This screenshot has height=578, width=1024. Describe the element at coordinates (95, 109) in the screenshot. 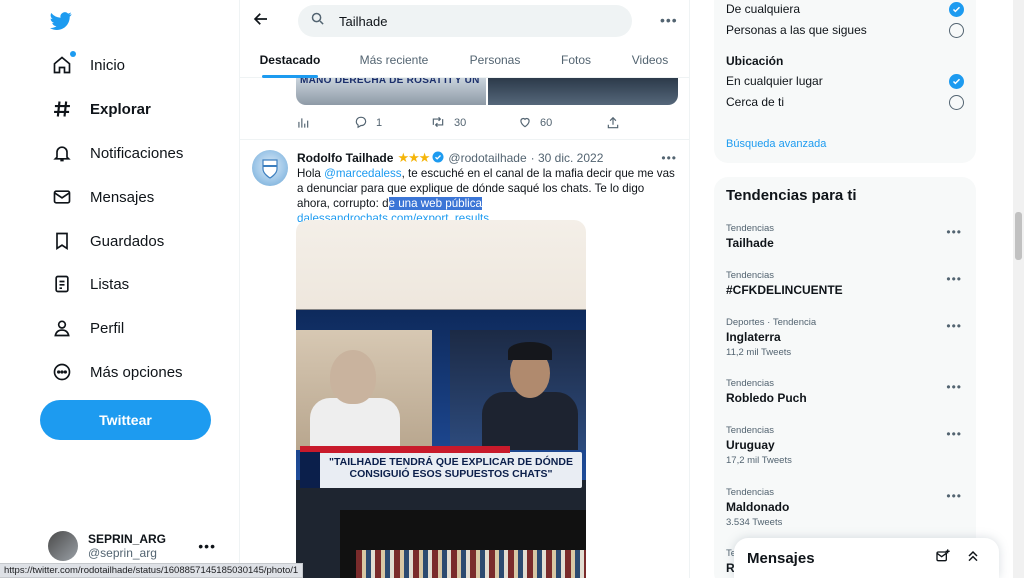

I see `nav-item-explore: Explorar` at that location.